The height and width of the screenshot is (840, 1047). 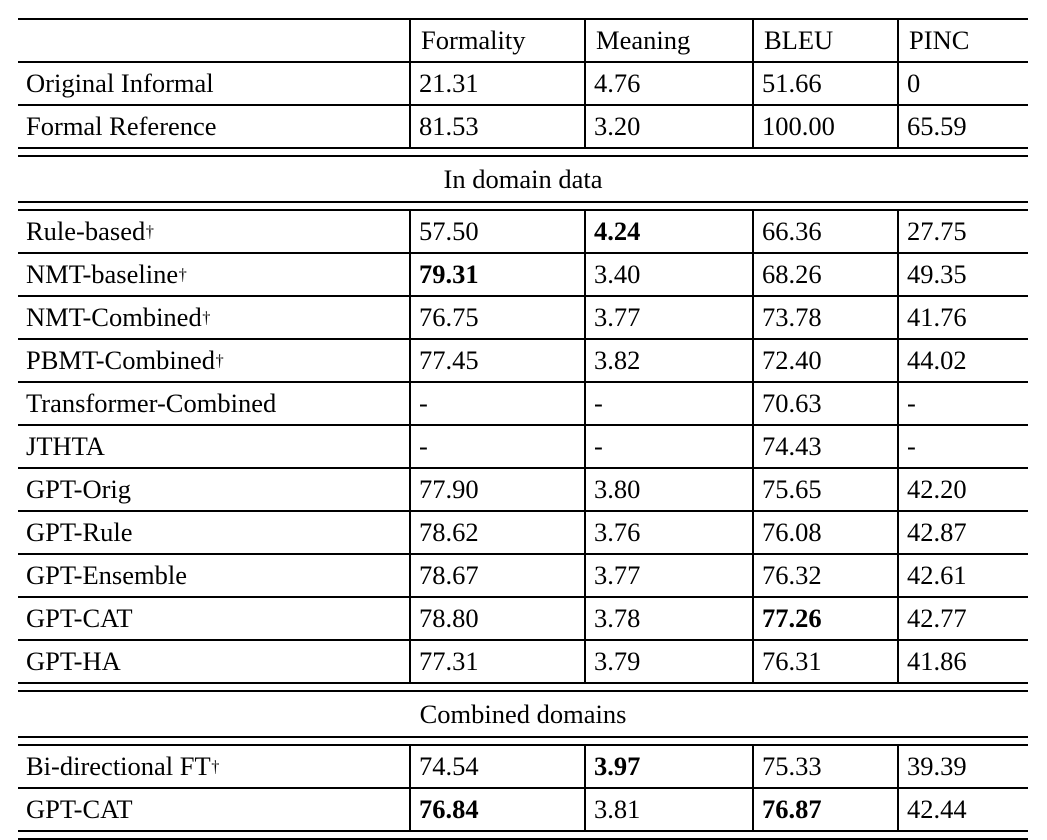 What do you see at coordinates (497, 618) in the screenshot?
I see `formality-cell: 78.80` at bounding box center [497, 618].